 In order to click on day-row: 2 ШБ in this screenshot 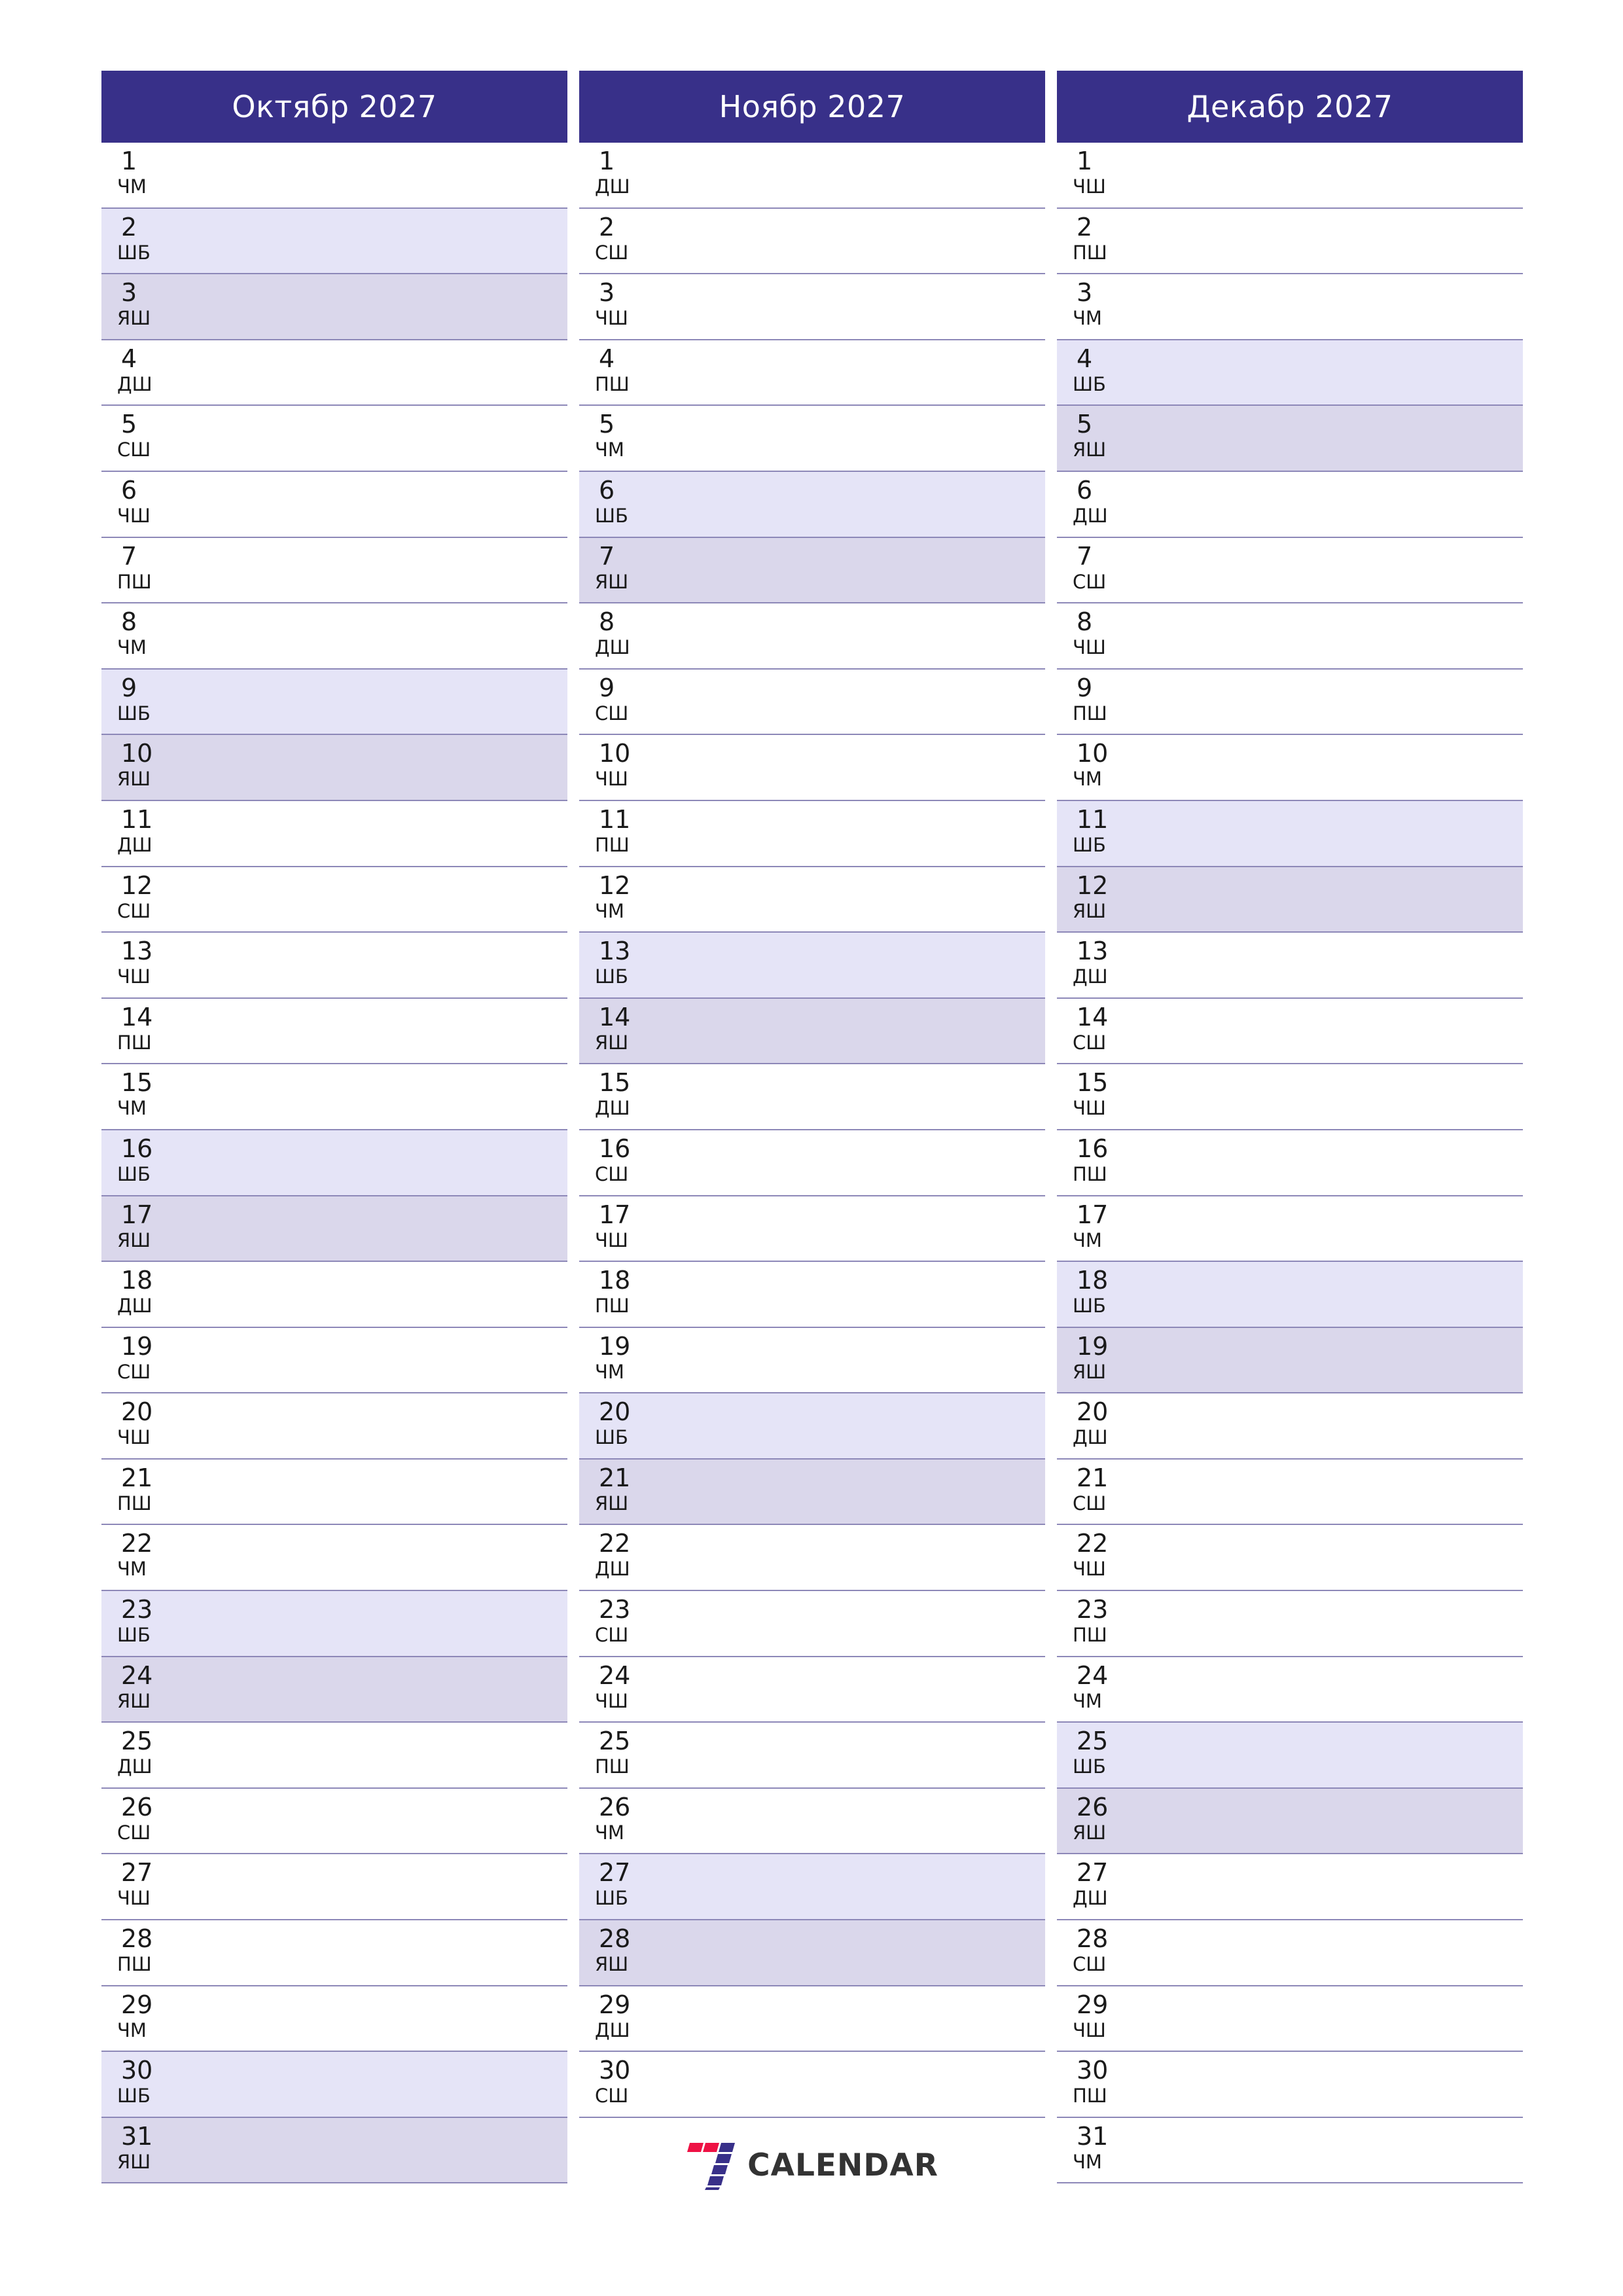, I will do `click(334, 241)`.